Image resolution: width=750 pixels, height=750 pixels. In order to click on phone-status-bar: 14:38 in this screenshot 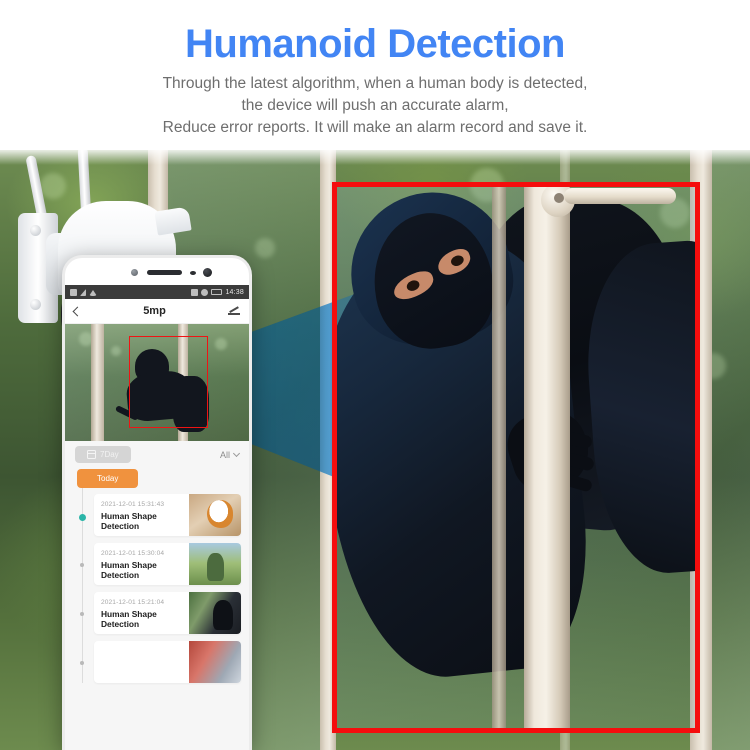, I will do `click(157, 292)`.